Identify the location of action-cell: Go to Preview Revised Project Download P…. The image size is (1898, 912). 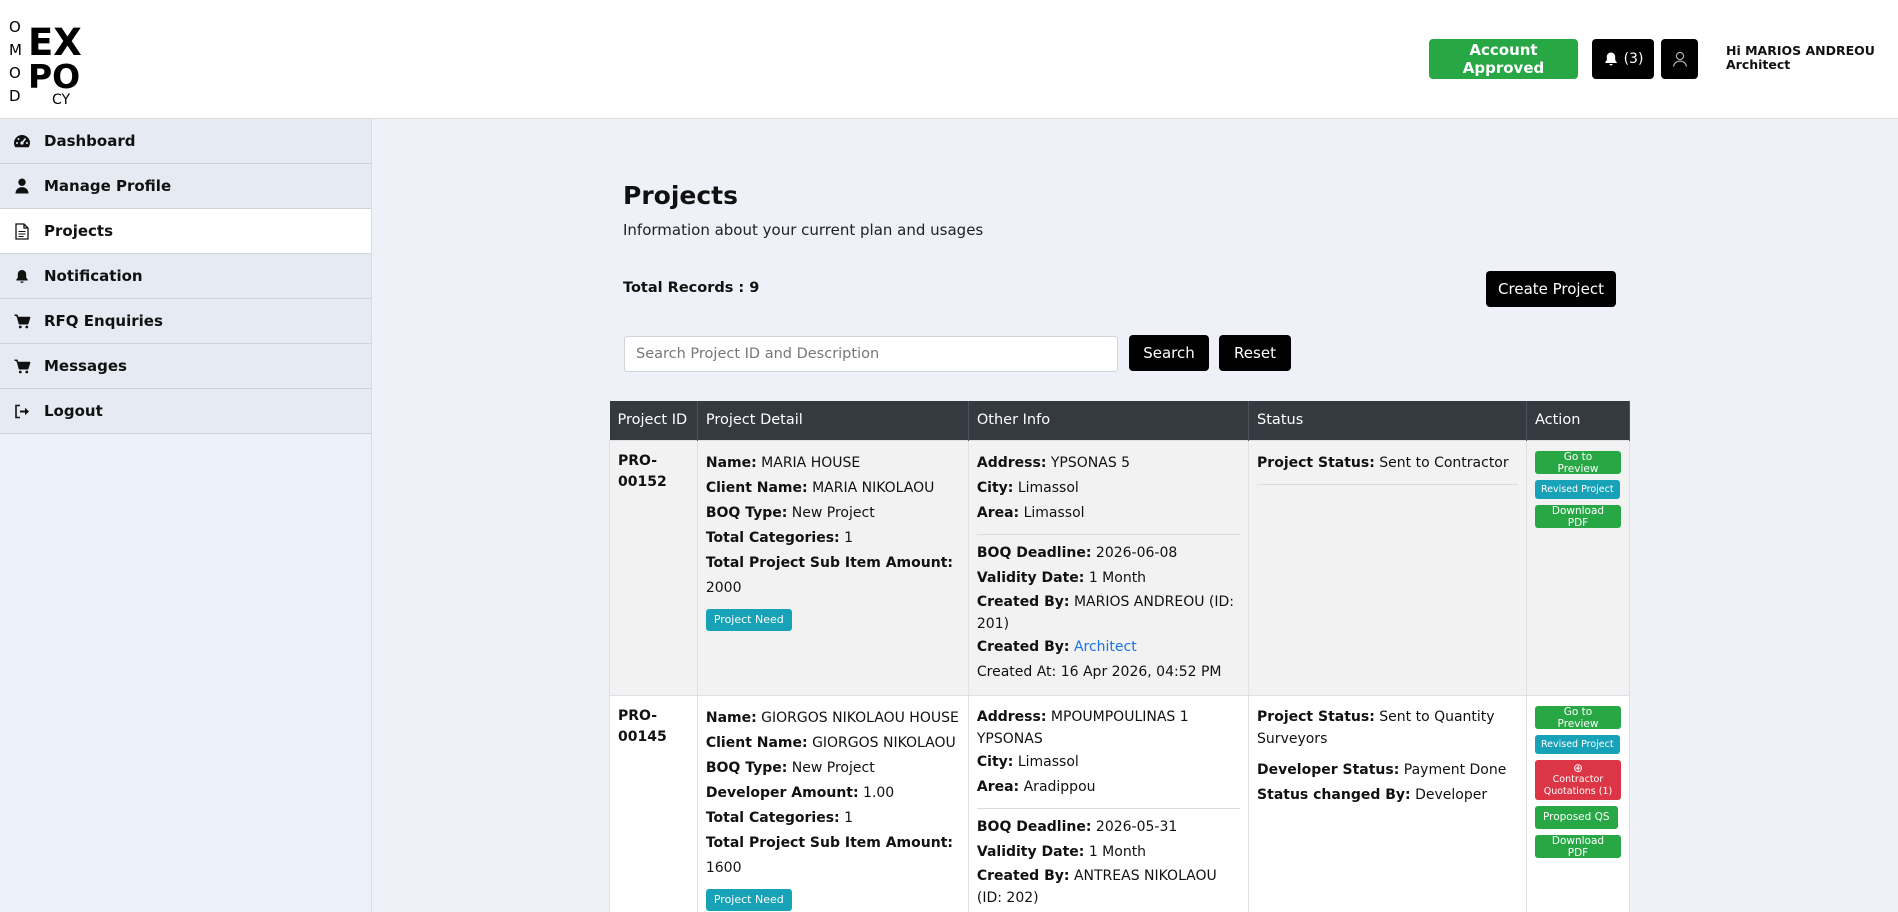
(1578, 567).